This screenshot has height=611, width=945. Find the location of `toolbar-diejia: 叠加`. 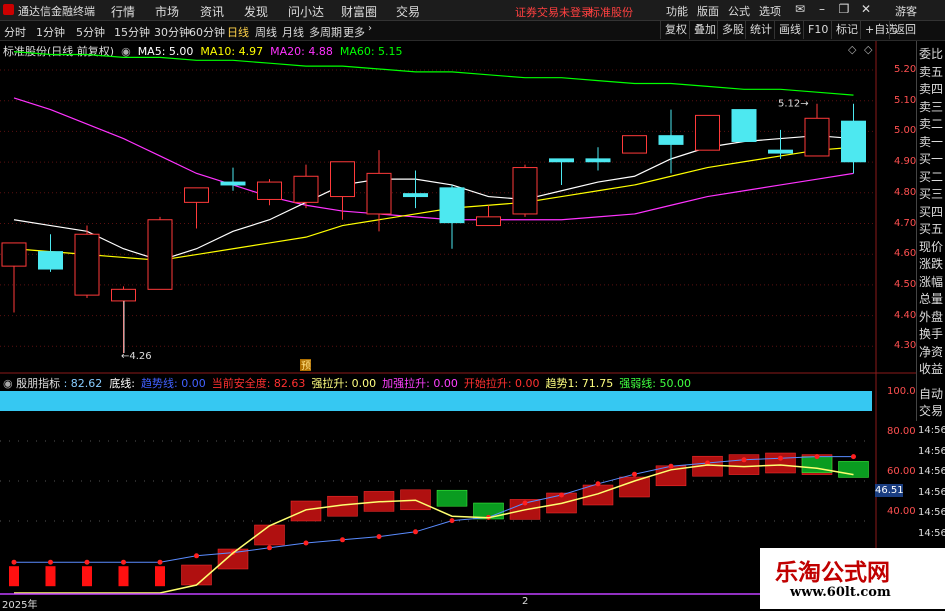

toolbar-diejia: 叠加 is located at coordinates (704, 30).